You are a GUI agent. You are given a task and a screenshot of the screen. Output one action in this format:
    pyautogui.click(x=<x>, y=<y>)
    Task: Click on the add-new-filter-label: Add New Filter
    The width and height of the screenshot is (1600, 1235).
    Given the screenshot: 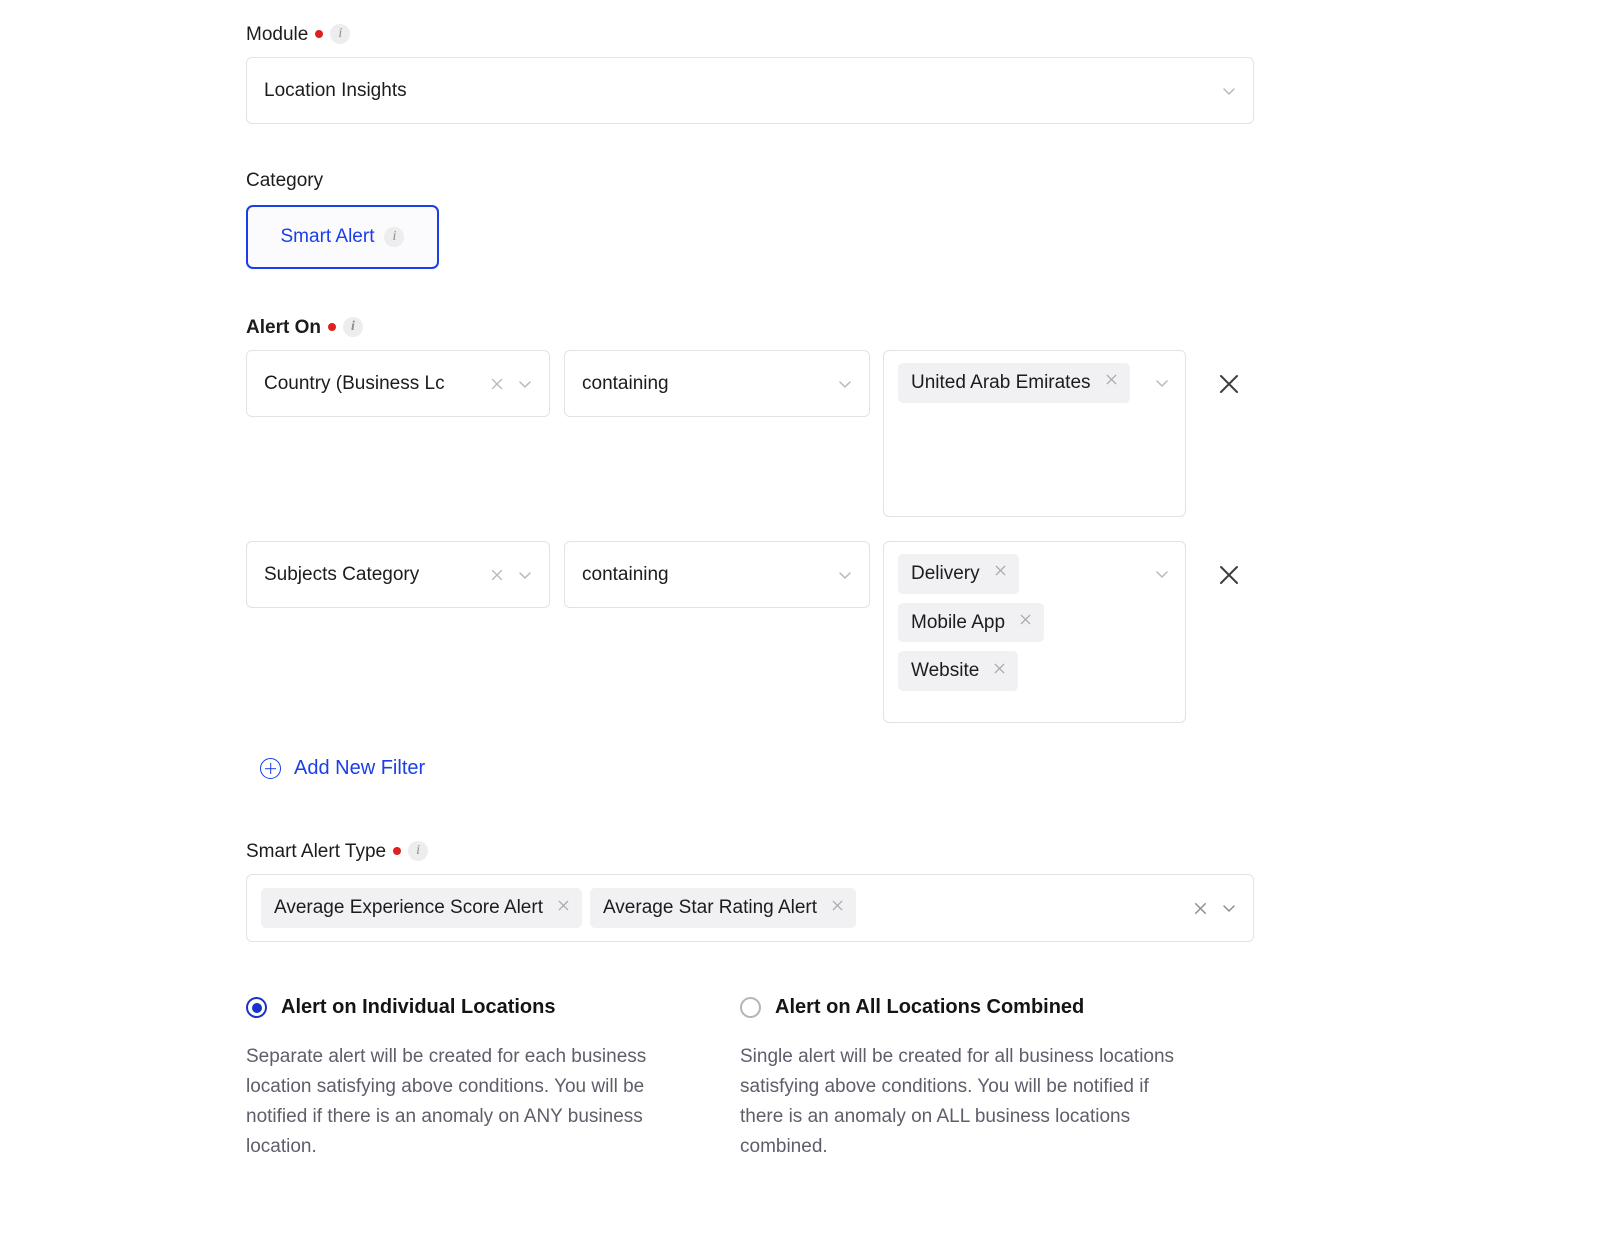 What is the action you would take?
    pyautogui.click(x=360, y=768)
    